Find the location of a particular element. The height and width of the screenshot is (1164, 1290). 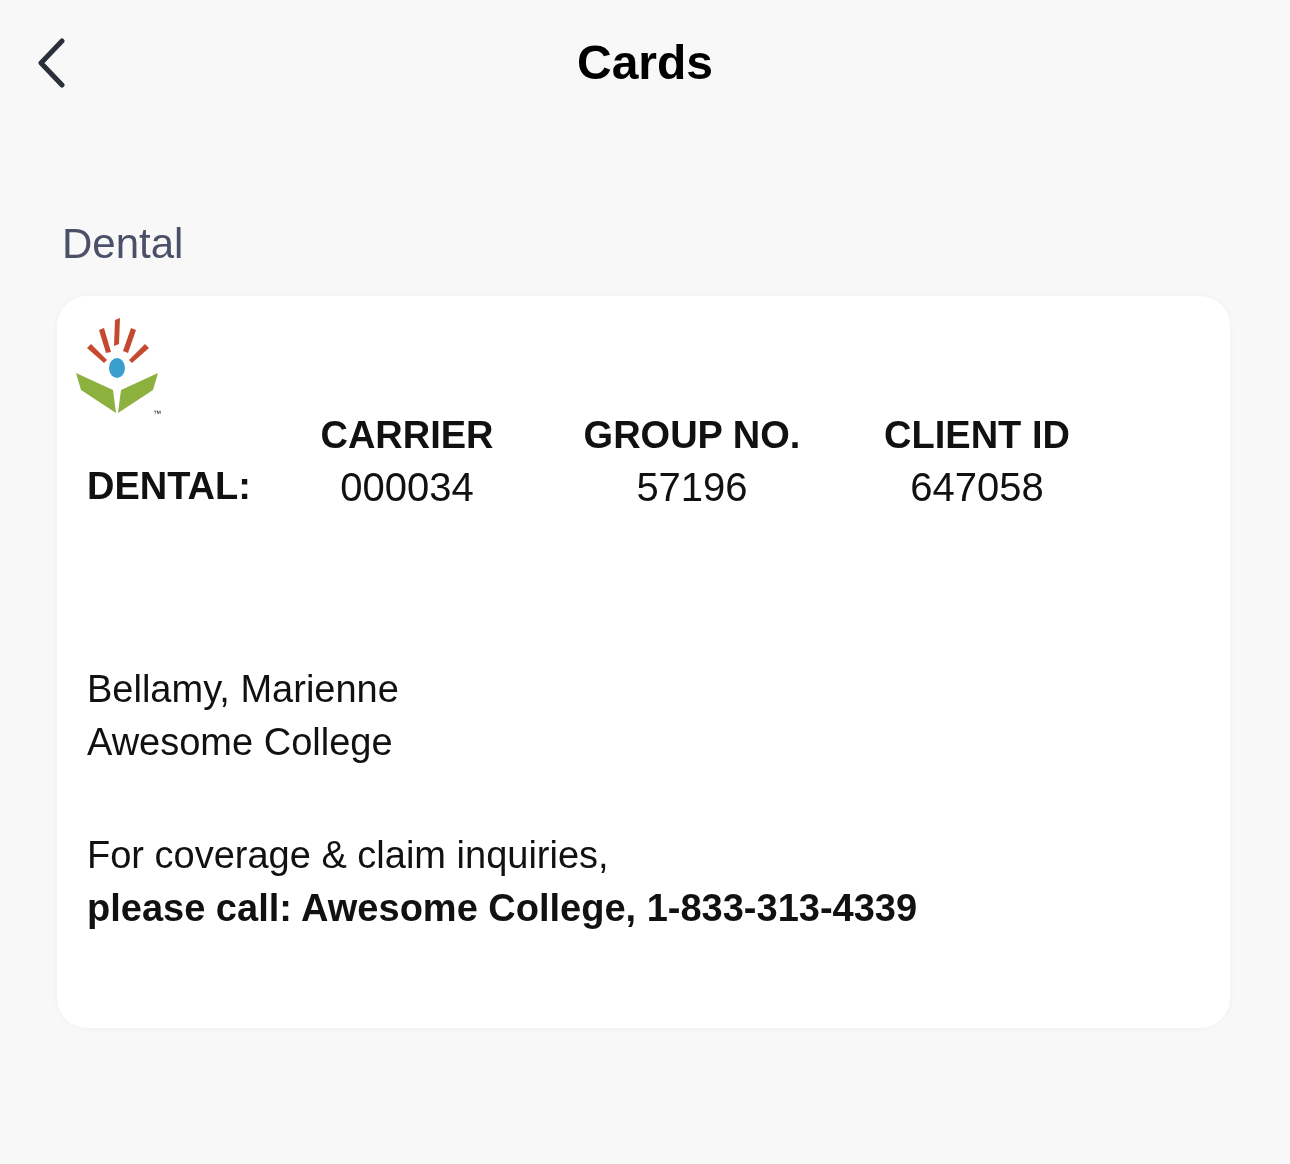

trademark-mark: ™ is located at coordinates (157, 413).